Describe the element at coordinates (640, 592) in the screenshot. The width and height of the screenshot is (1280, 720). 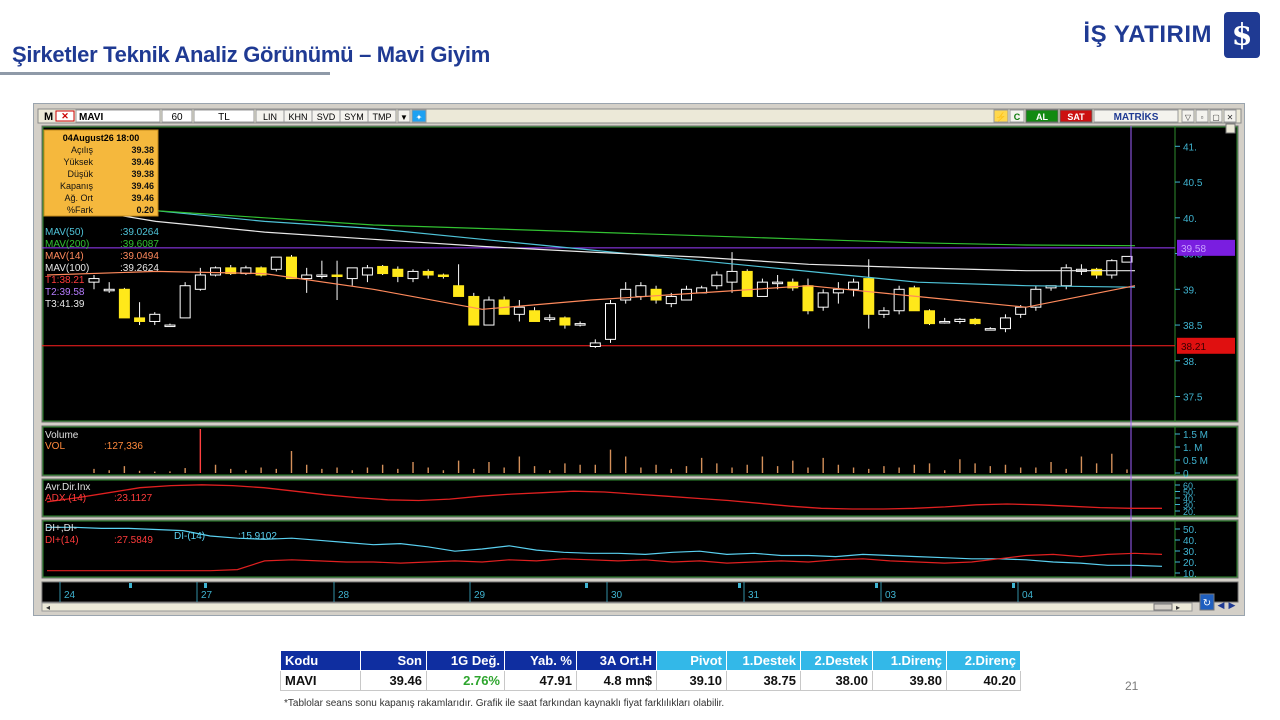
I see `time-axis` at that location.